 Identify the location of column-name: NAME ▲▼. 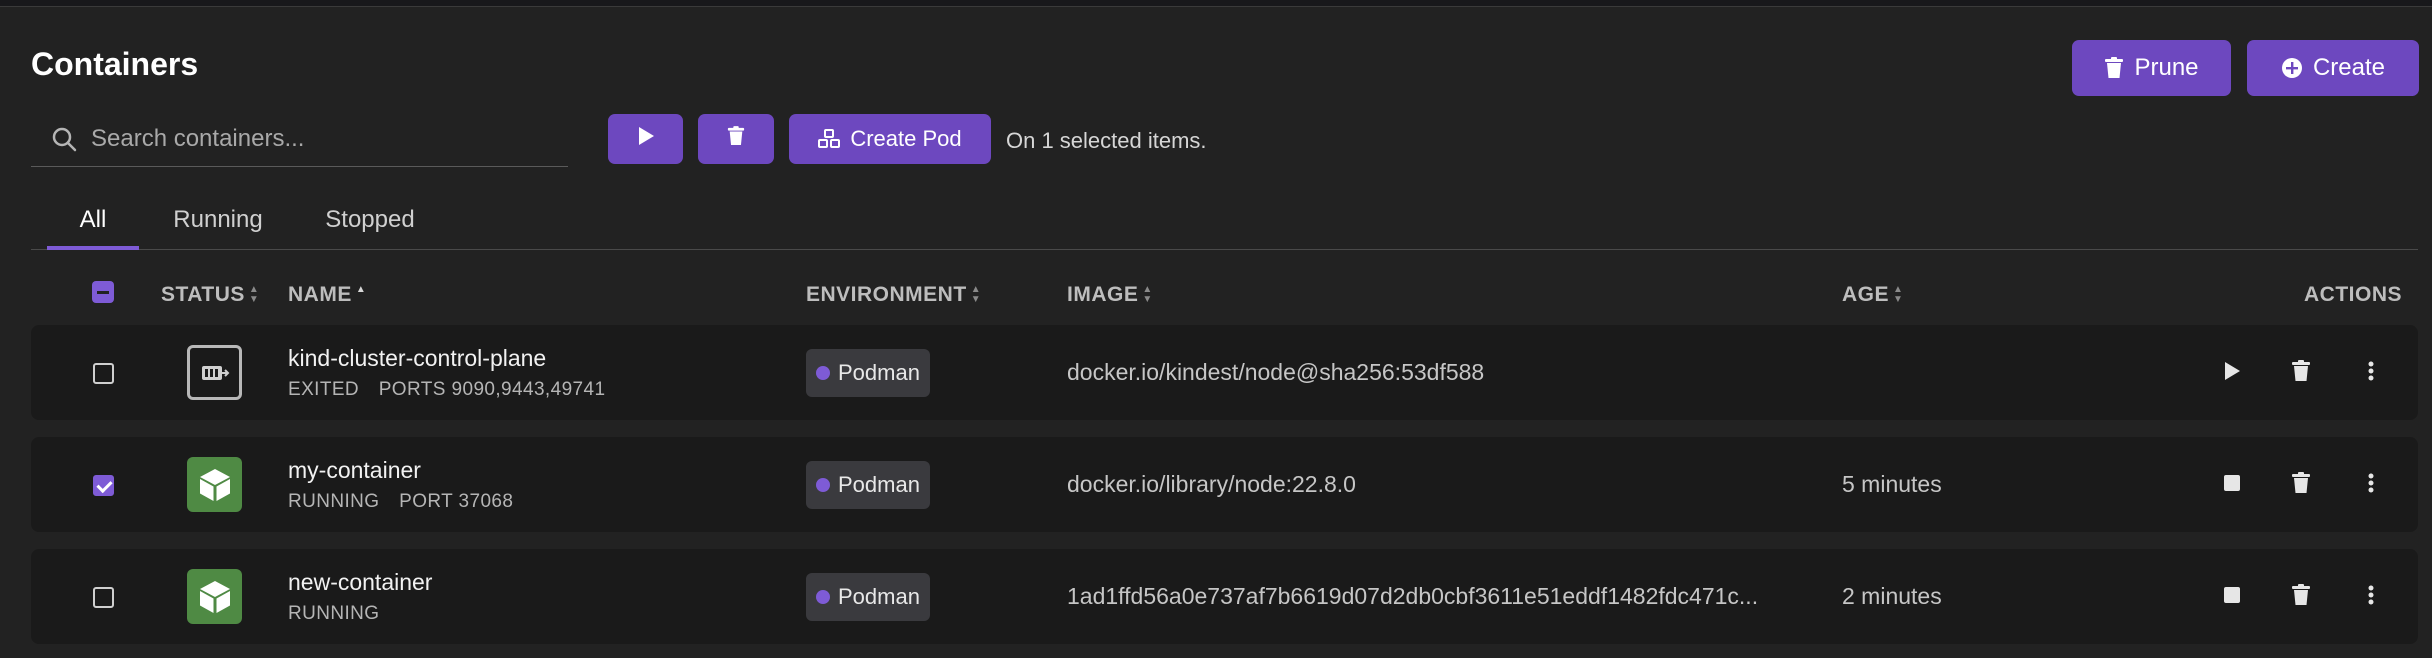
(327, 295).